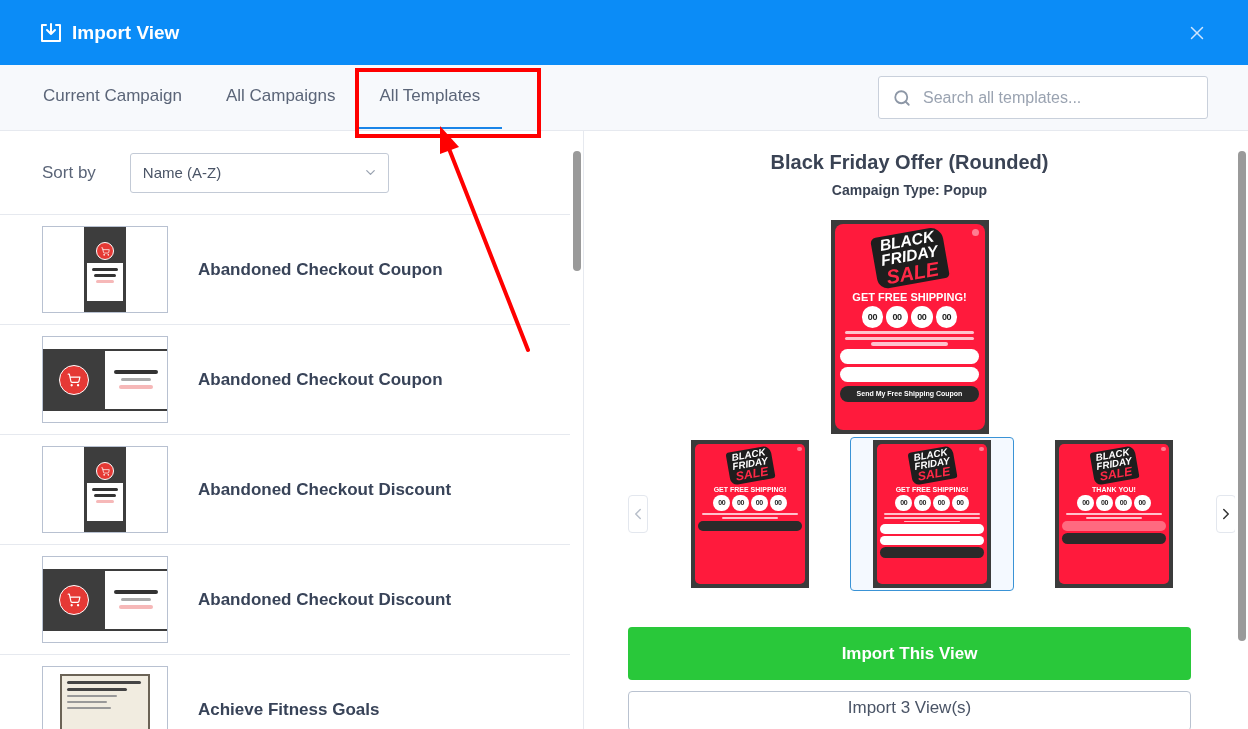 The width and height of the screenshot is (1248, 729). I want to click on dialog-title: Import View, so click(126, 32).